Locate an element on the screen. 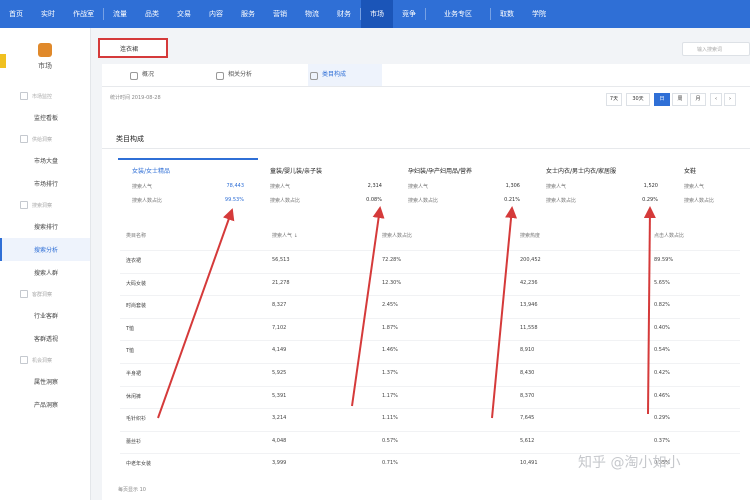  page-size-selector: 每页显示 10 is located at coordinates (132, 489).